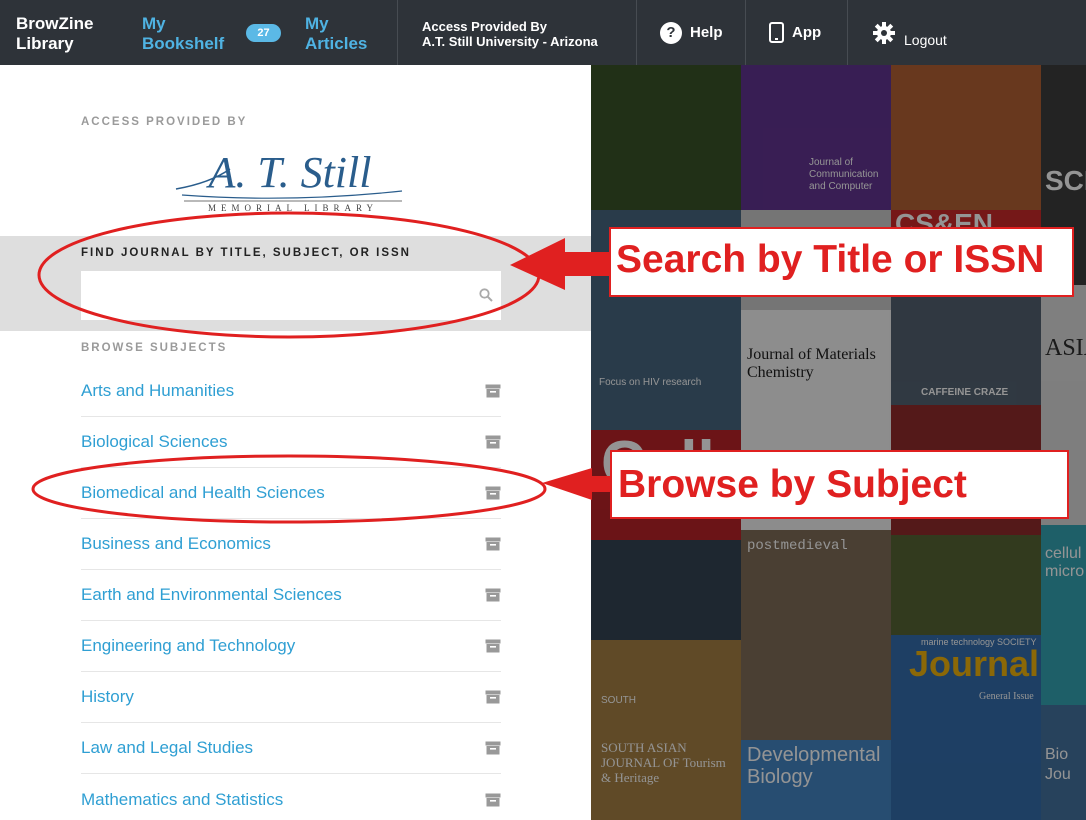  Describe the element at coordinates (336, 43) in the screenshot. I see `articles-line2: Articles` at that location.